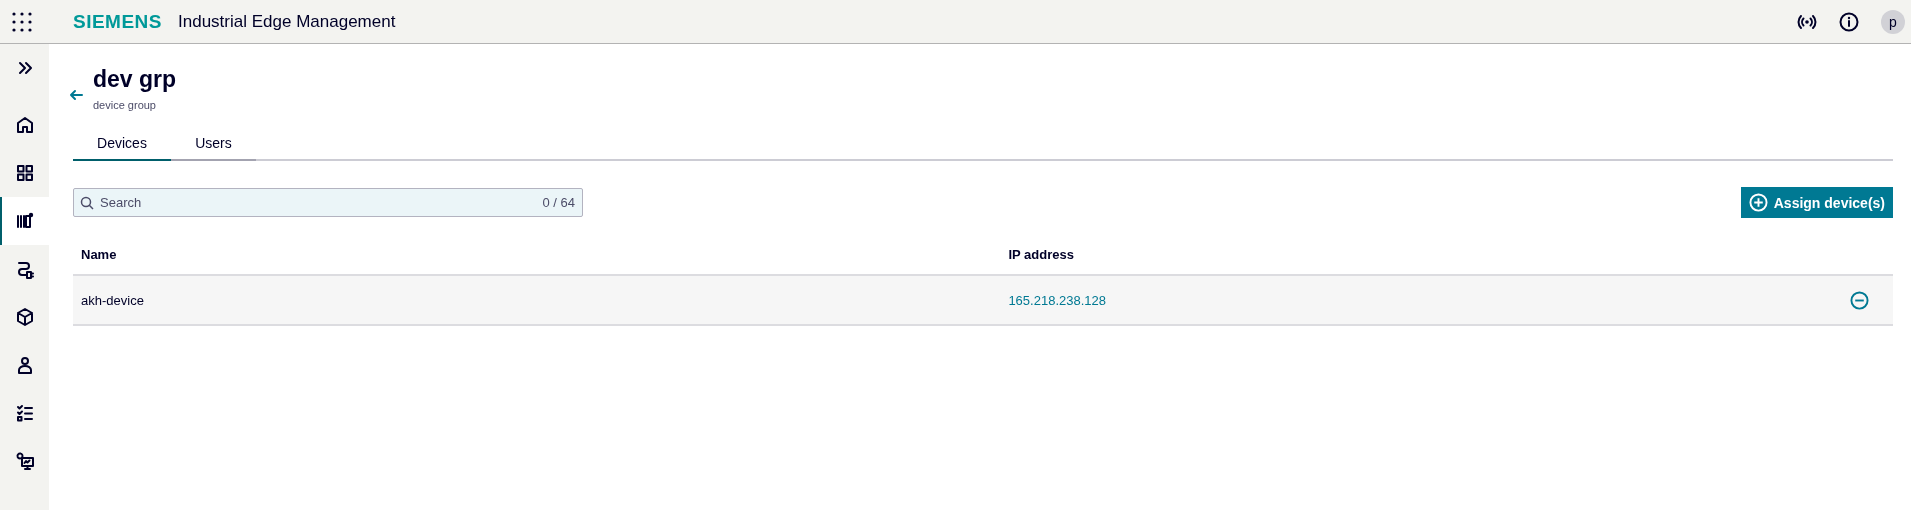 The width and height of the screenshot is (1911, 510). What do you see at coordinates (135, 79) in the screenshot?
I see `page-title: dev grp` at bounding box center [135, 79].